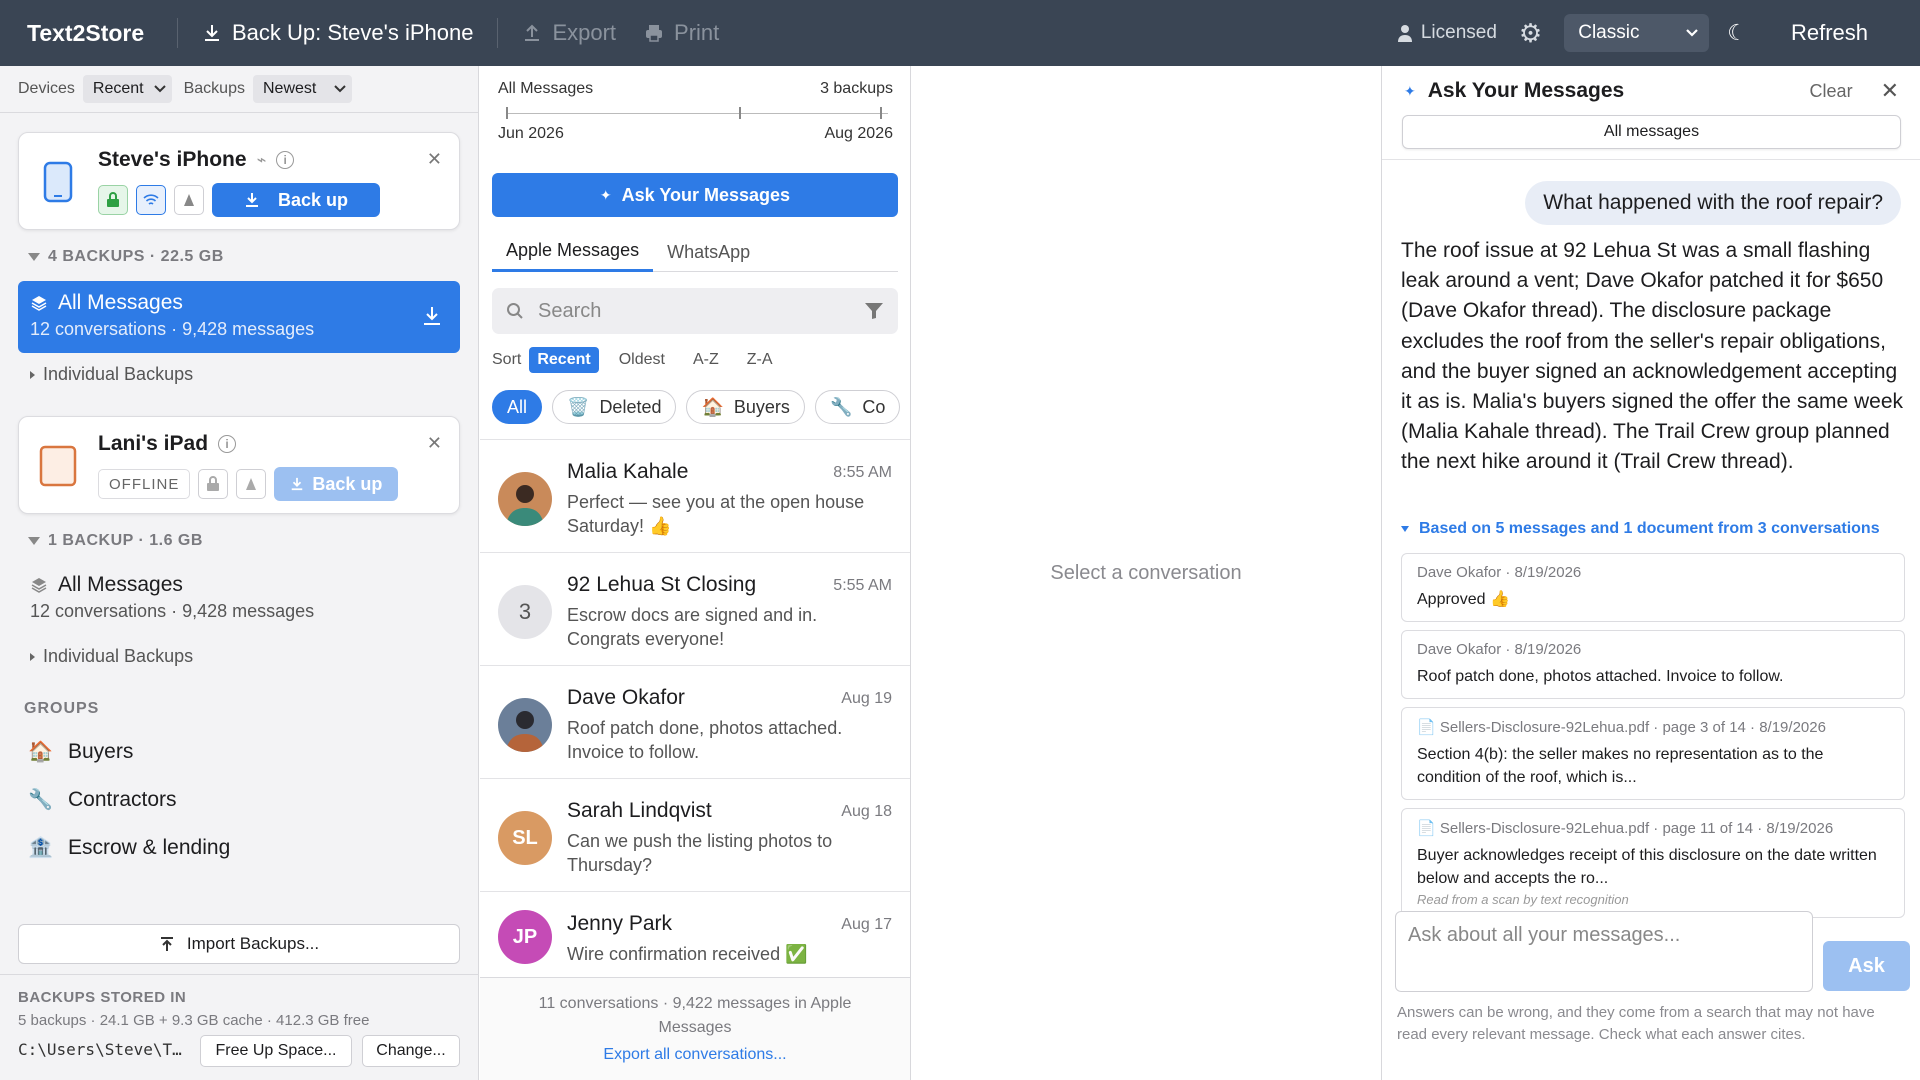 Image resolution: width=1920 pixels, height=1080 pixels. Describe the element at coordinates (570, 310) in the screenshot. I see `search-placeholder: Search` at that location.